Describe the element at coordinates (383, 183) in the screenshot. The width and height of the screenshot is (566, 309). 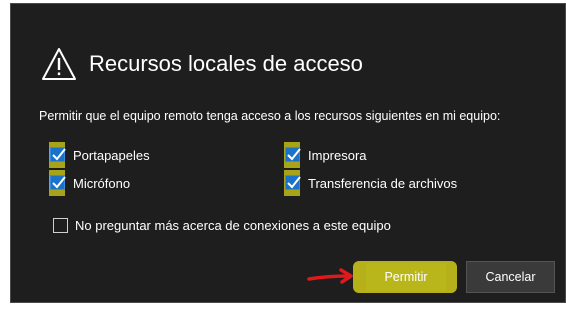
I see `checkbox-label: Transferencia de archivos` at that location.